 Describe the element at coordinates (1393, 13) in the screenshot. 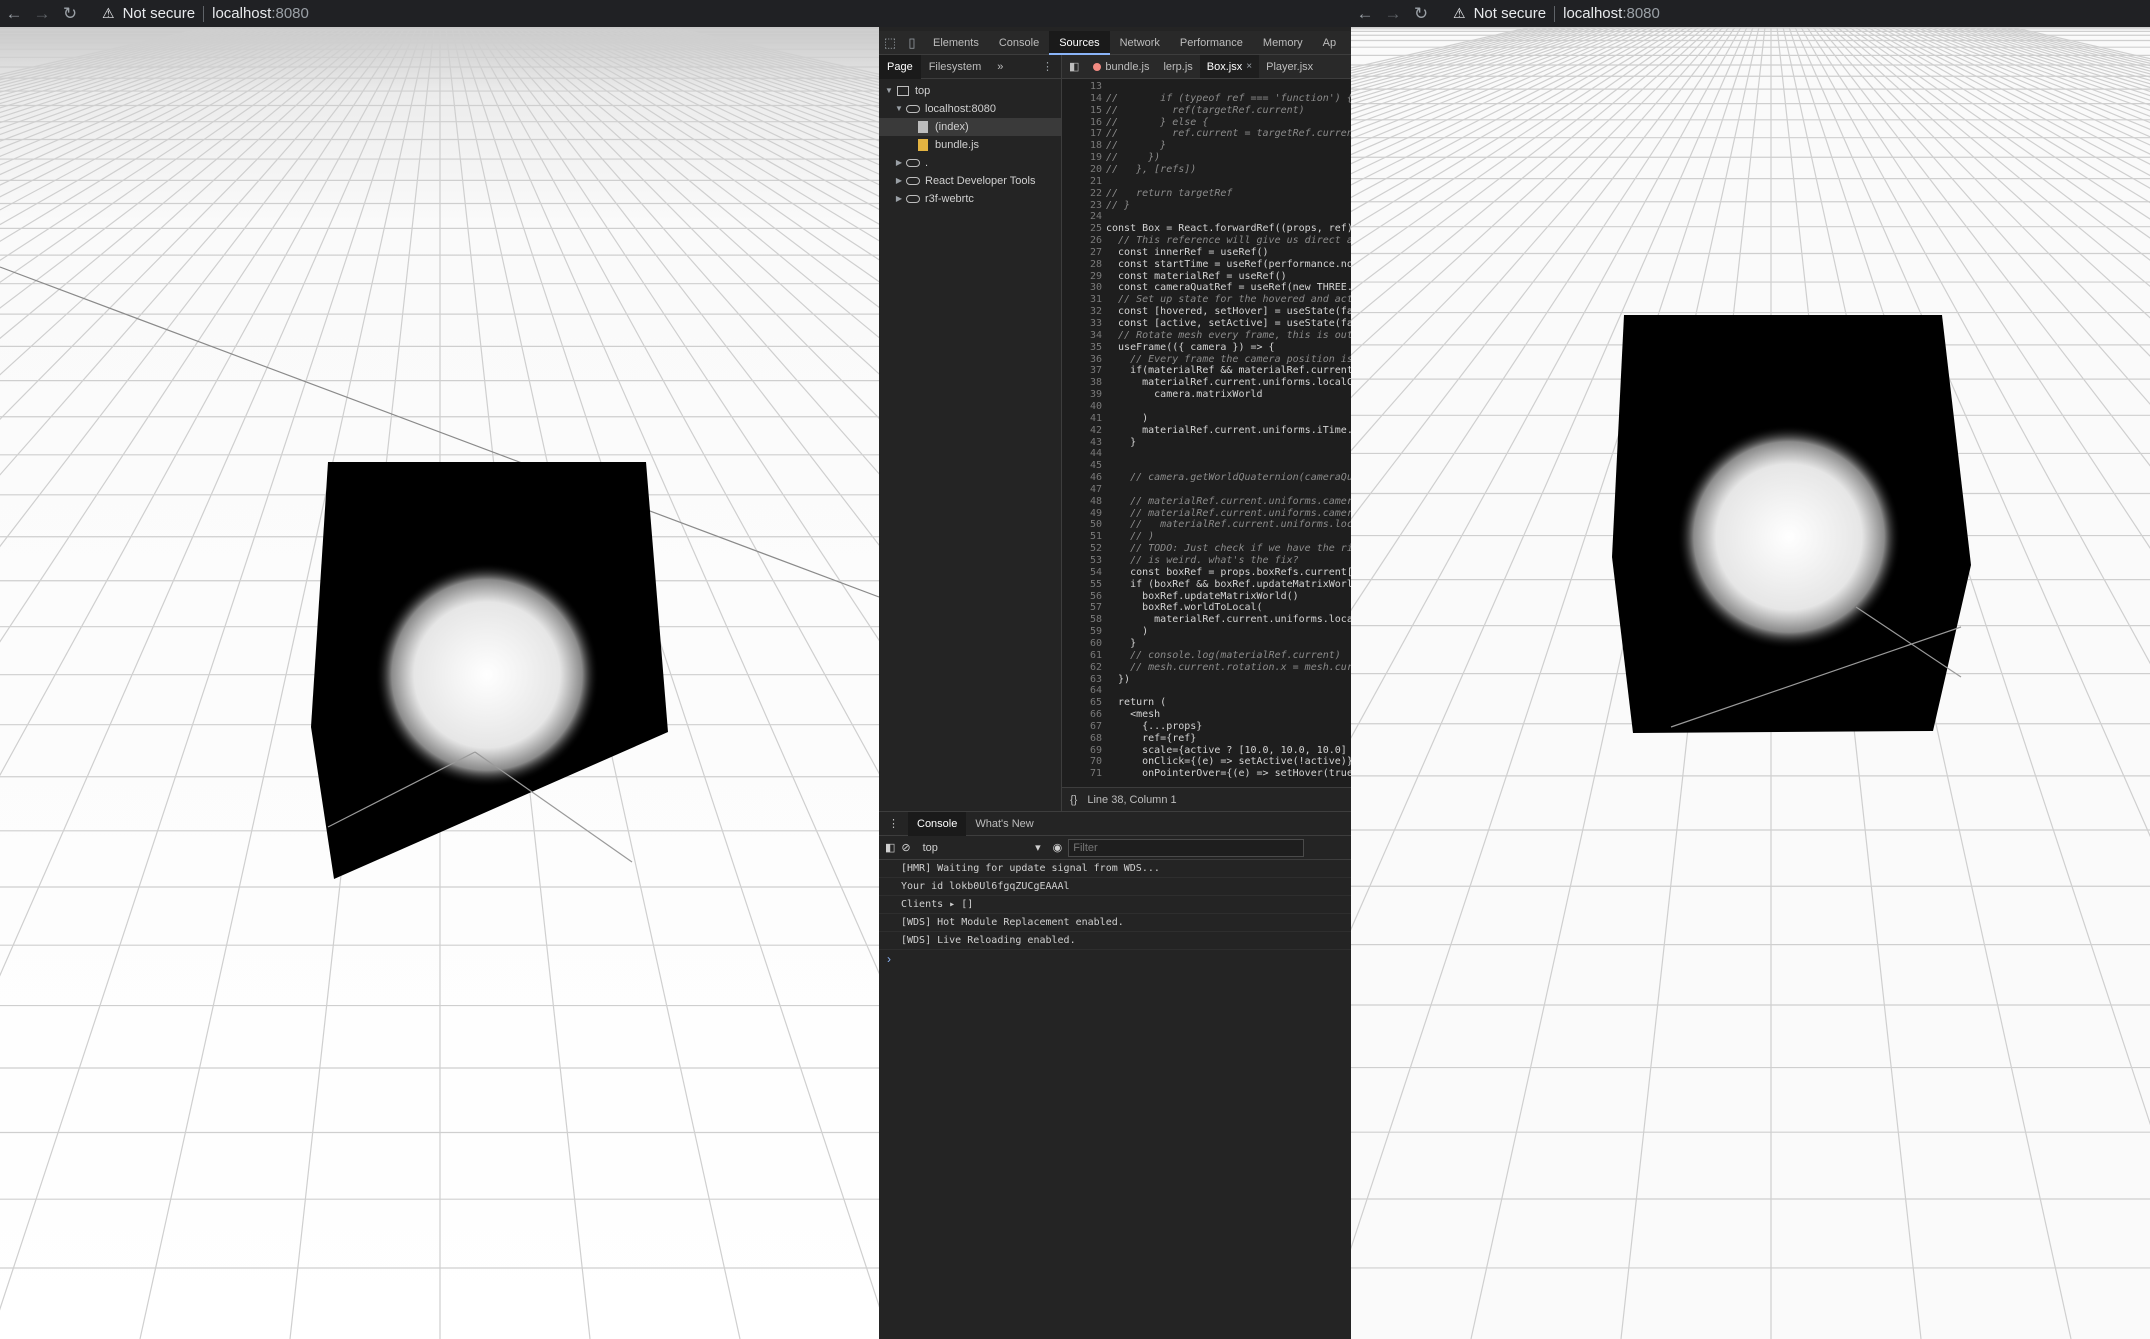

I see `forward-arrow-icon: →` at that location.